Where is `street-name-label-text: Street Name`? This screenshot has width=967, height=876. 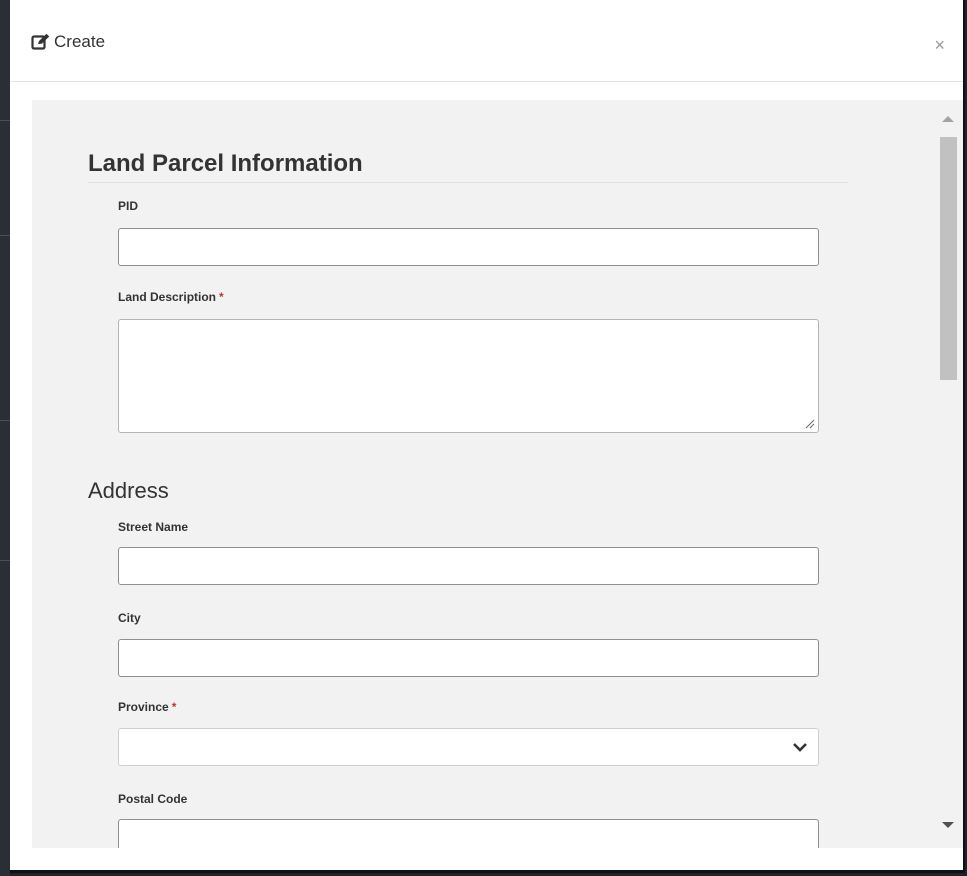 street-name-label-text: Street Name is located at coordinates (153, 527).